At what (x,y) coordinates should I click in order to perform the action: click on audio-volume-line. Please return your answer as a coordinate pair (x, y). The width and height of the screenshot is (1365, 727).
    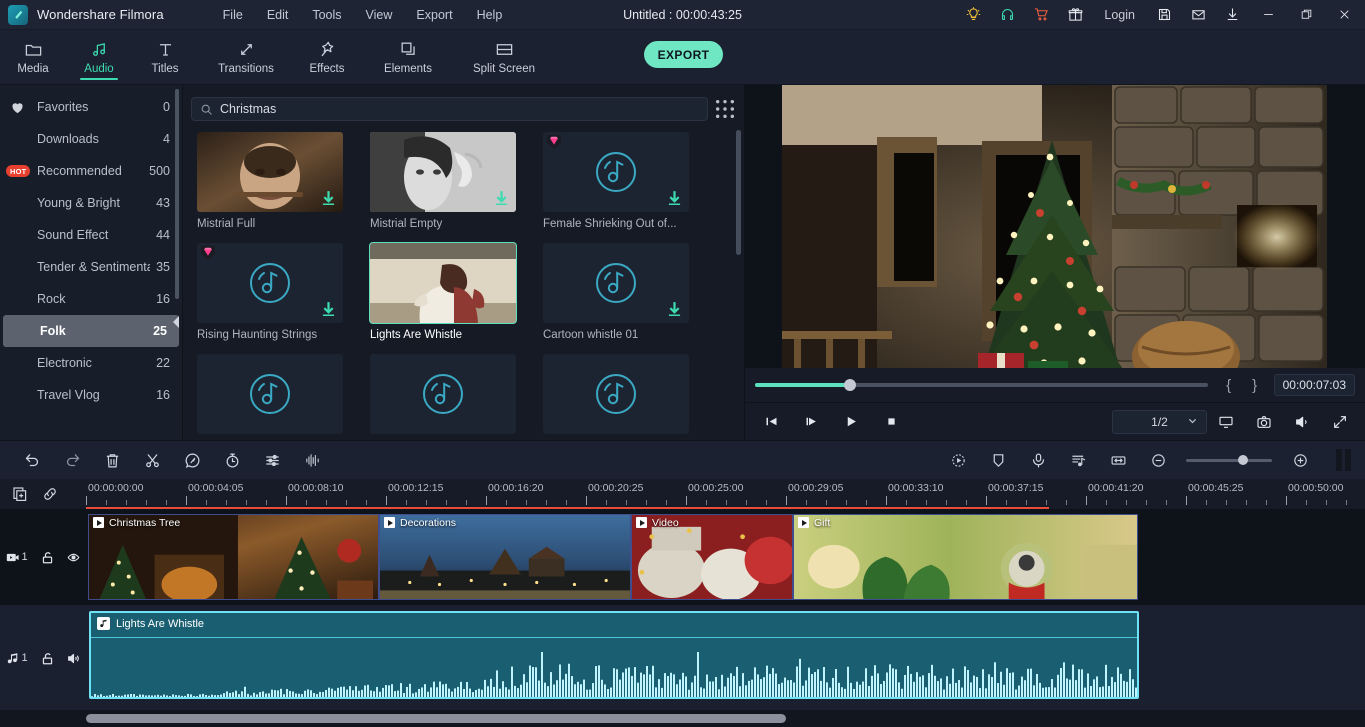
    Looking at the image, I should click on (614, 637).